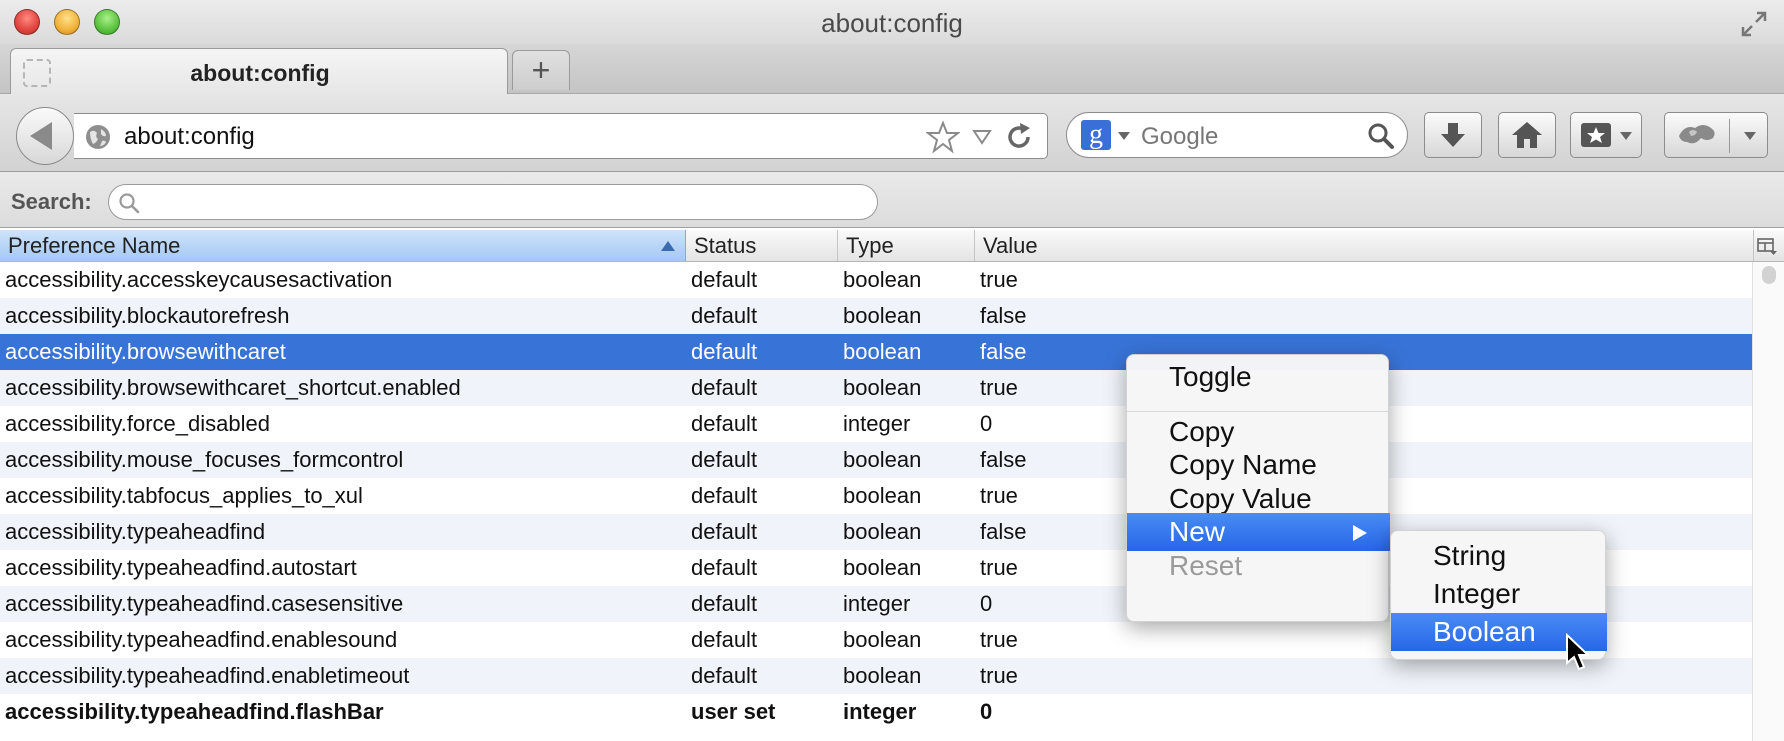 This screenshot has height=741, width=1784. What do you see at coordinates (184, 495) in the screenshot?
I see `preference-name-cell: accessibility.tabfocus_applies_to_xul` at bounding box center [184, 495].